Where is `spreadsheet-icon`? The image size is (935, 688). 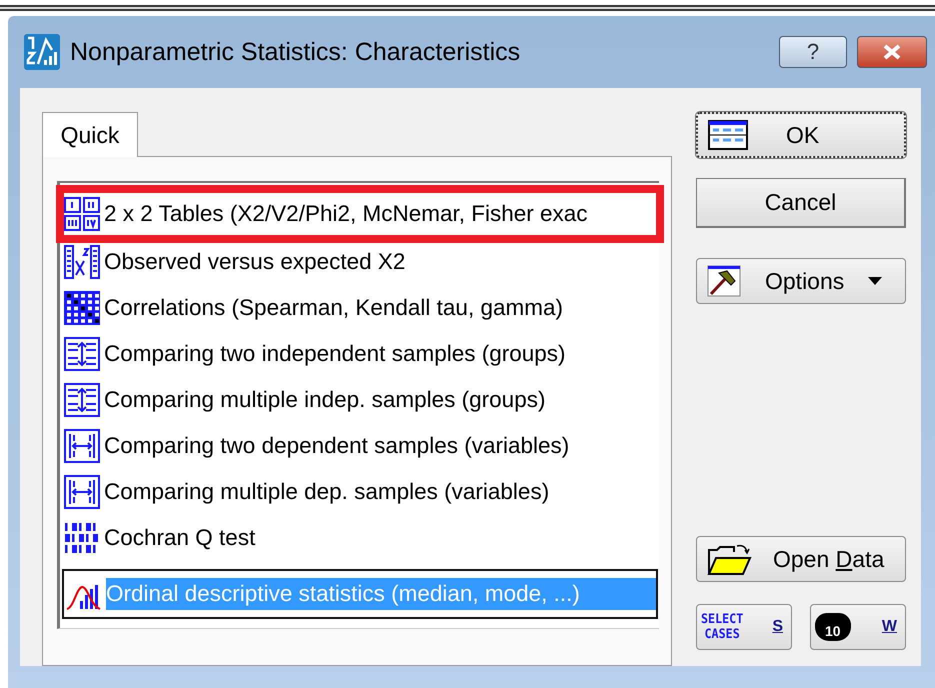 spreadsheet-icon is located at coordinates (728, 135).